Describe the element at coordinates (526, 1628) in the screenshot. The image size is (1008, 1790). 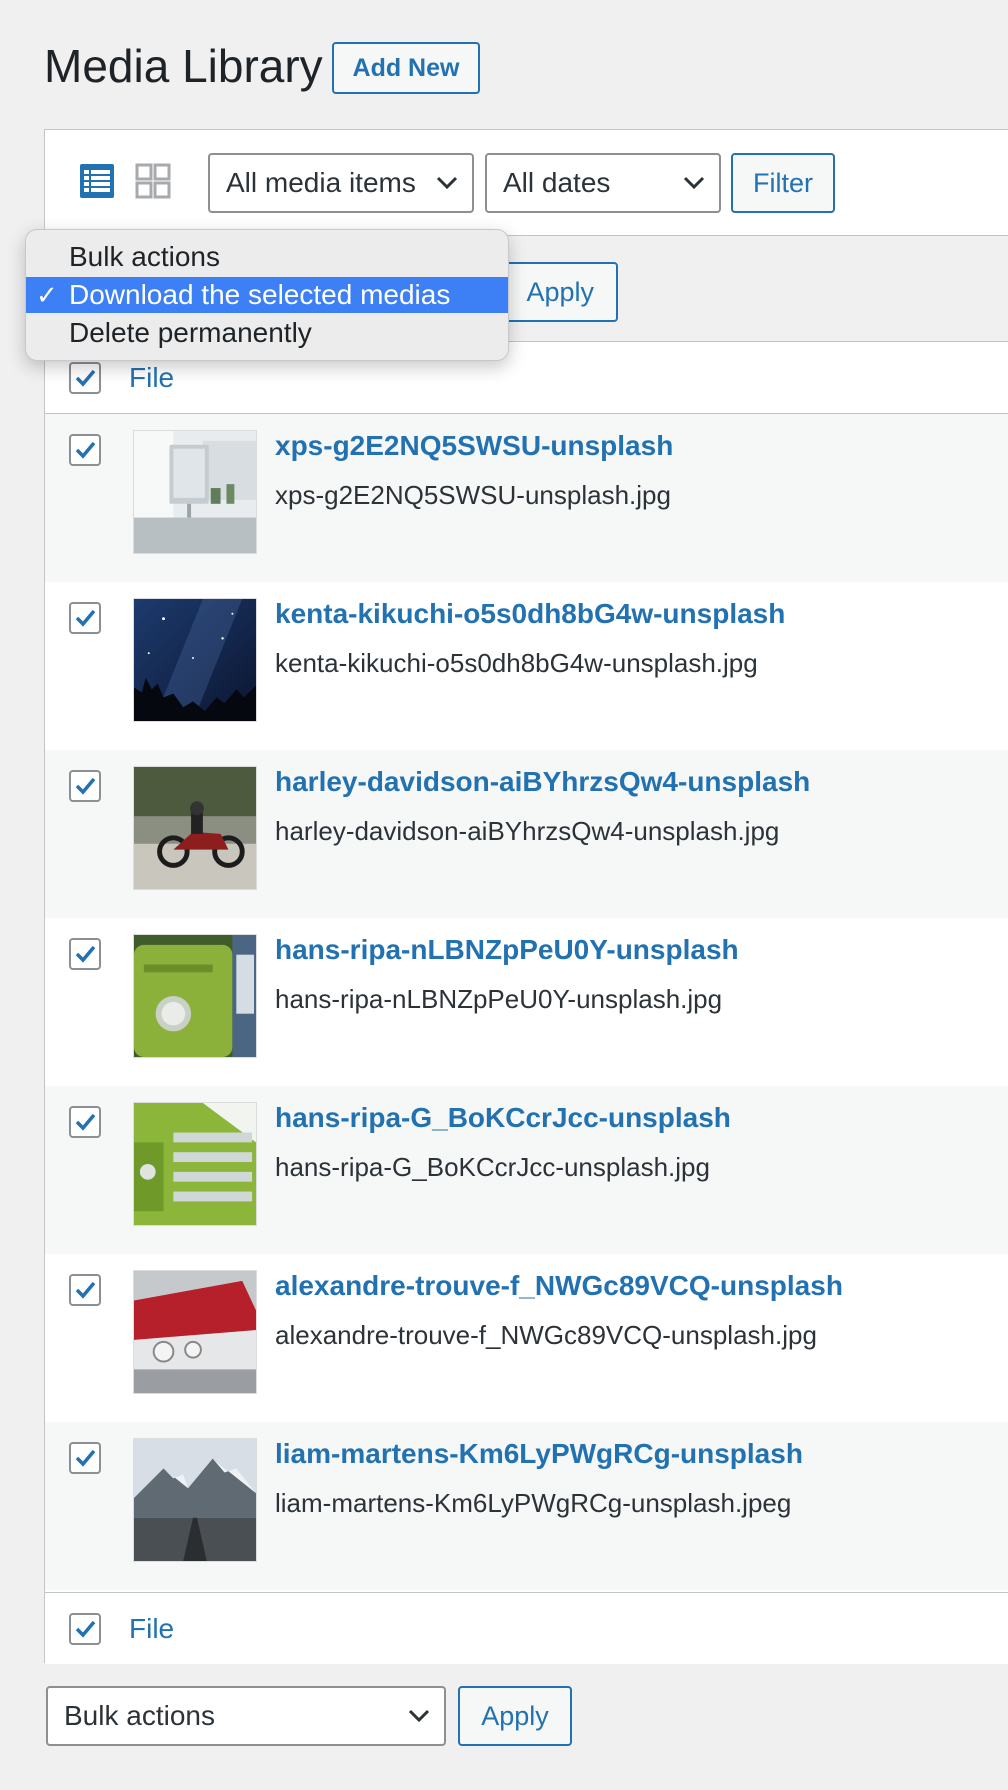
I see `table-footer: File` at that location.